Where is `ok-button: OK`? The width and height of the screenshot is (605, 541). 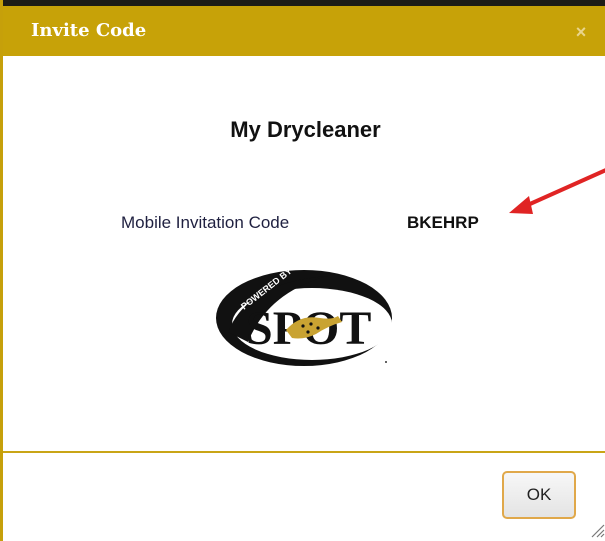 ok-button: OK is located at coordinates (539, 495).